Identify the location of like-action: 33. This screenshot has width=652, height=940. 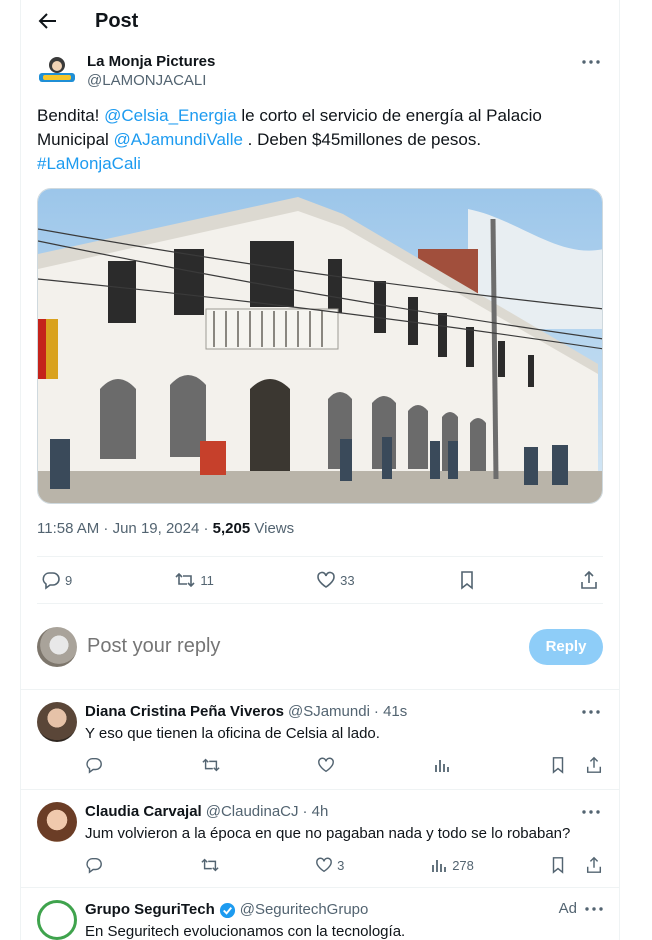
(335, 580).